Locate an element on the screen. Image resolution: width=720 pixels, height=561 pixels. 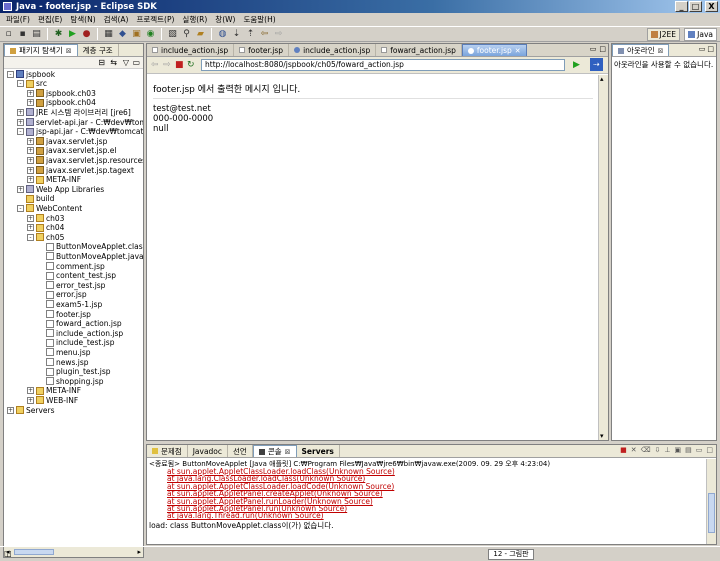
tree-item: footer.jsp is located at coordinates (64, 314).